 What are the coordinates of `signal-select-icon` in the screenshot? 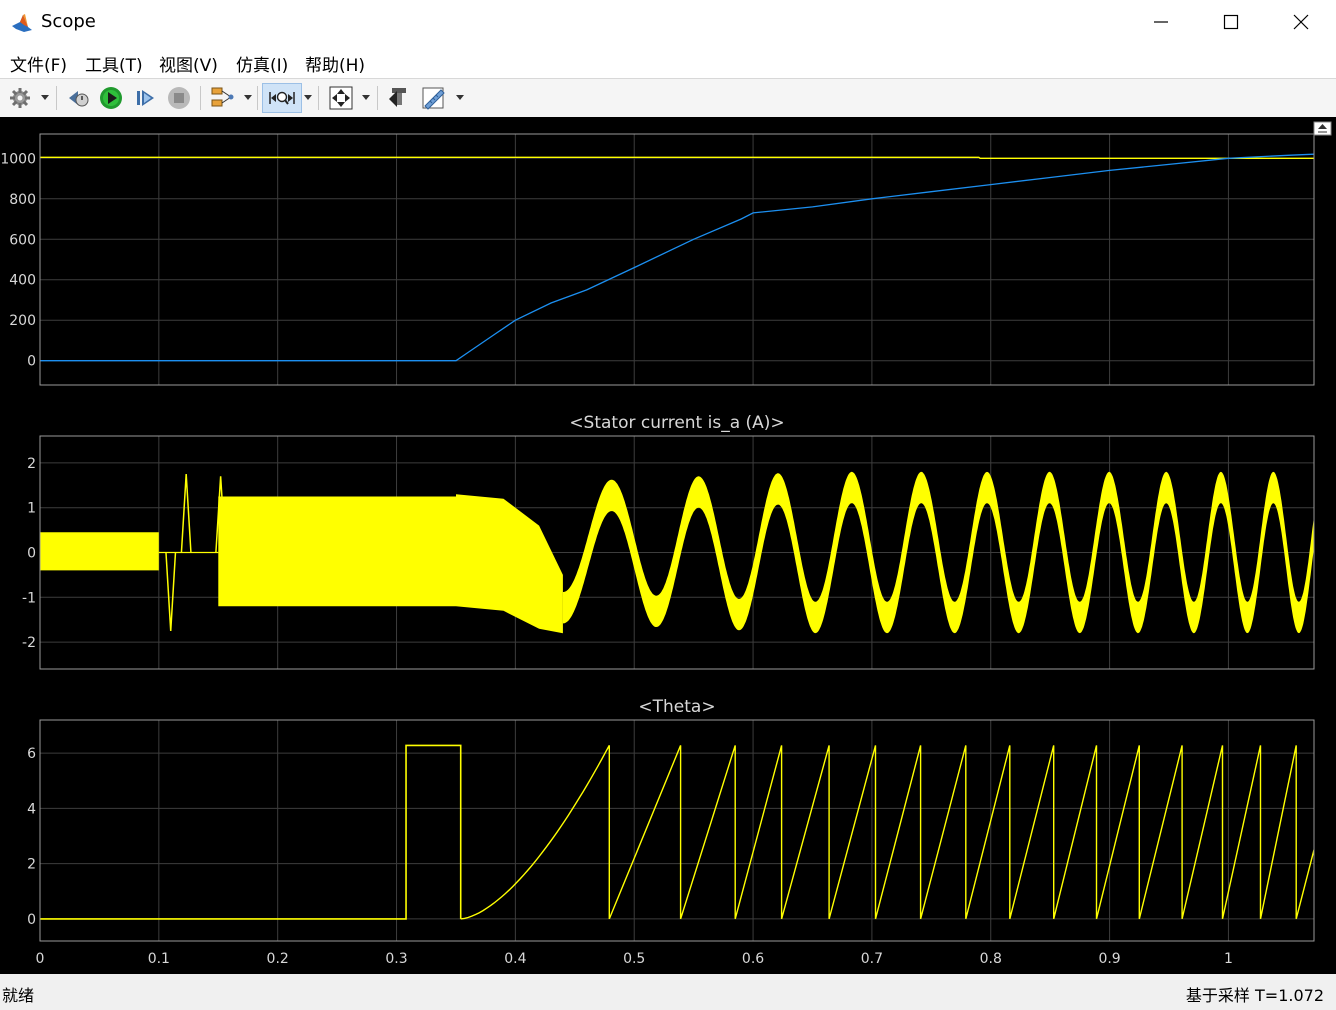 It's located at (222, 97).